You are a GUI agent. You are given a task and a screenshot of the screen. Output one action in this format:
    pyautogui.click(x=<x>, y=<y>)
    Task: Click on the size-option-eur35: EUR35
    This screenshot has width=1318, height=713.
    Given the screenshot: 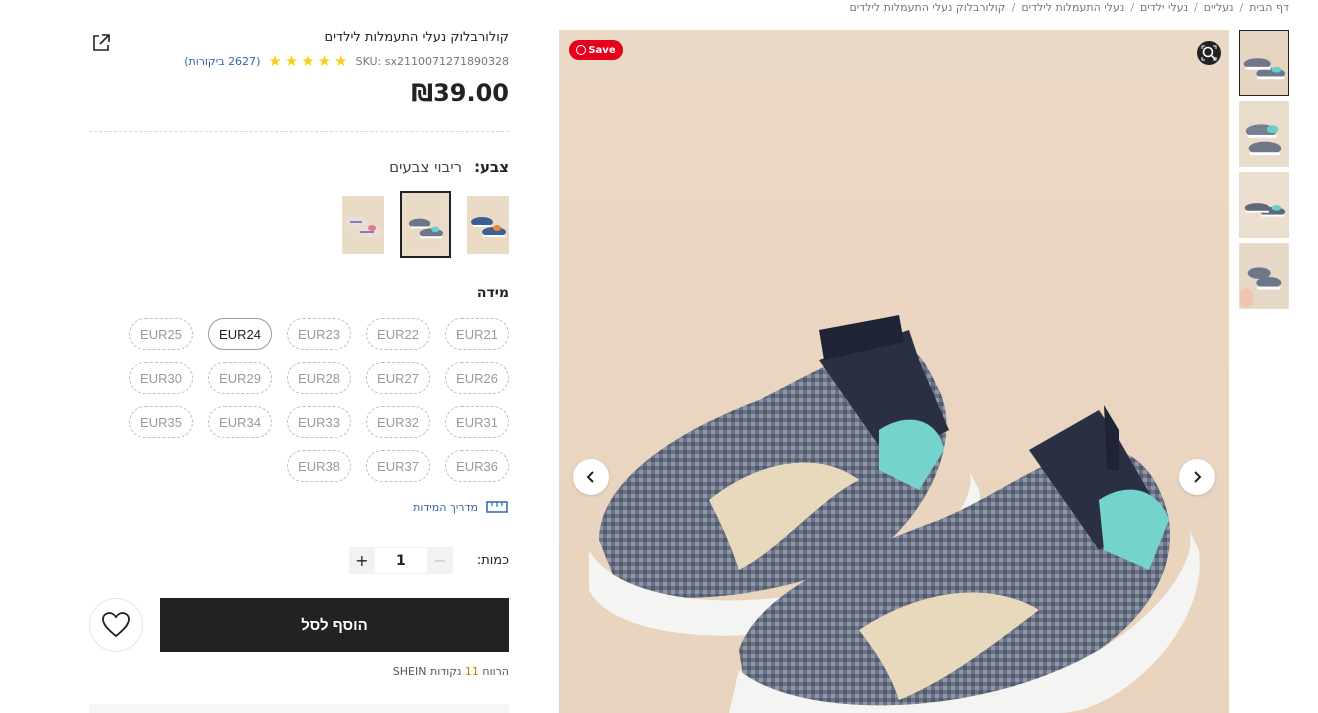 What is the action you would take?
    pyautogui.click(x=161, y=422)
    